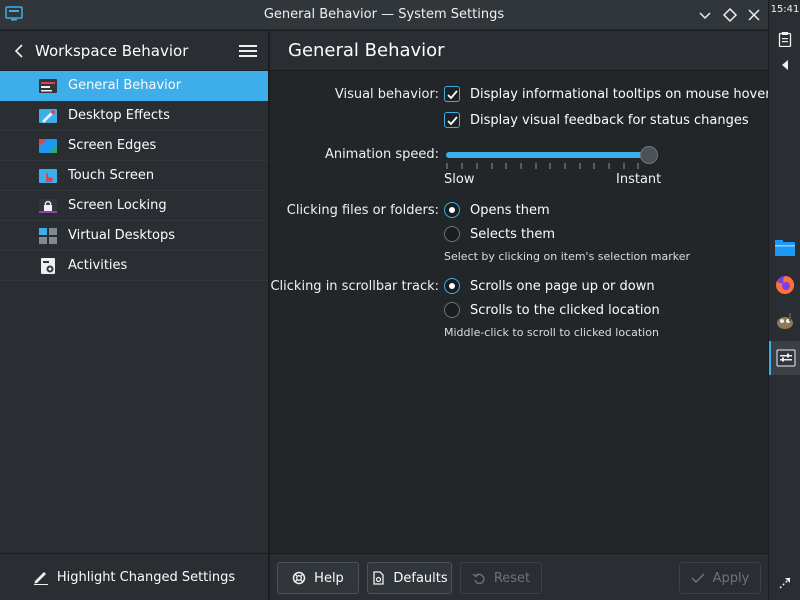 The height and width of the screenshot is (600, 800). I want to click on firefox-icon, so click(784, 285).